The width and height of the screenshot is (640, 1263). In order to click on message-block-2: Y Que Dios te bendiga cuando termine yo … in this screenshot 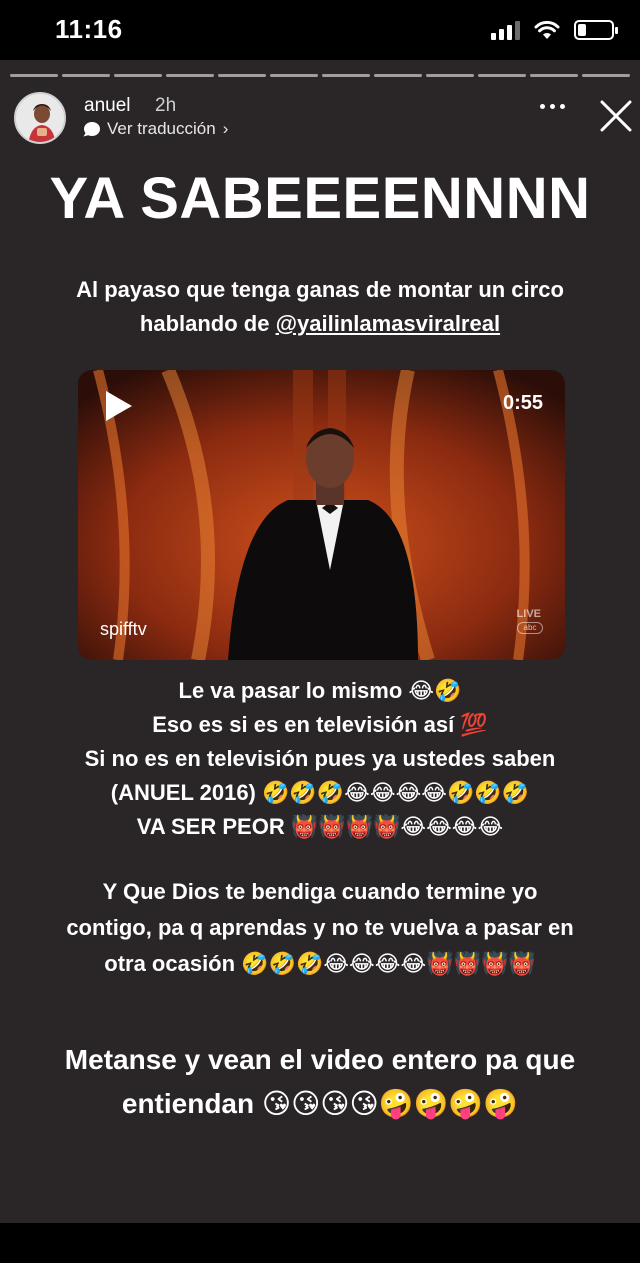, I will do `click(320, 928)`.